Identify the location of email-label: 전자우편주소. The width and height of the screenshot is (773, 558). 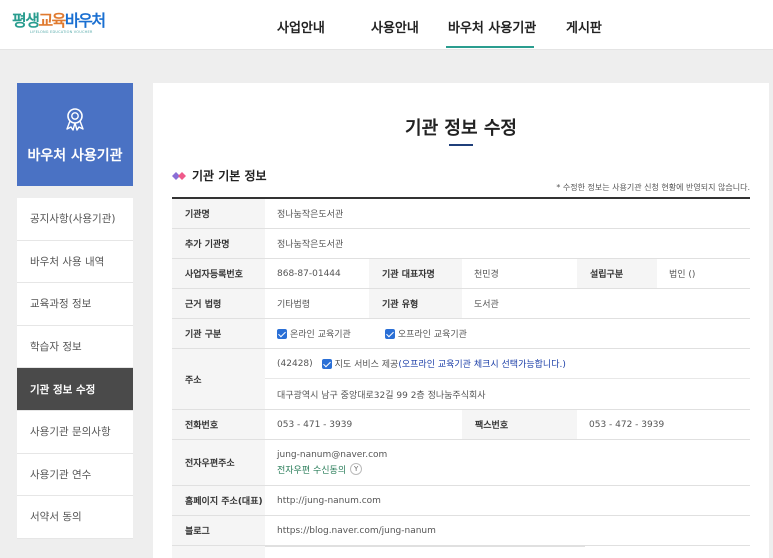
(218, 462).